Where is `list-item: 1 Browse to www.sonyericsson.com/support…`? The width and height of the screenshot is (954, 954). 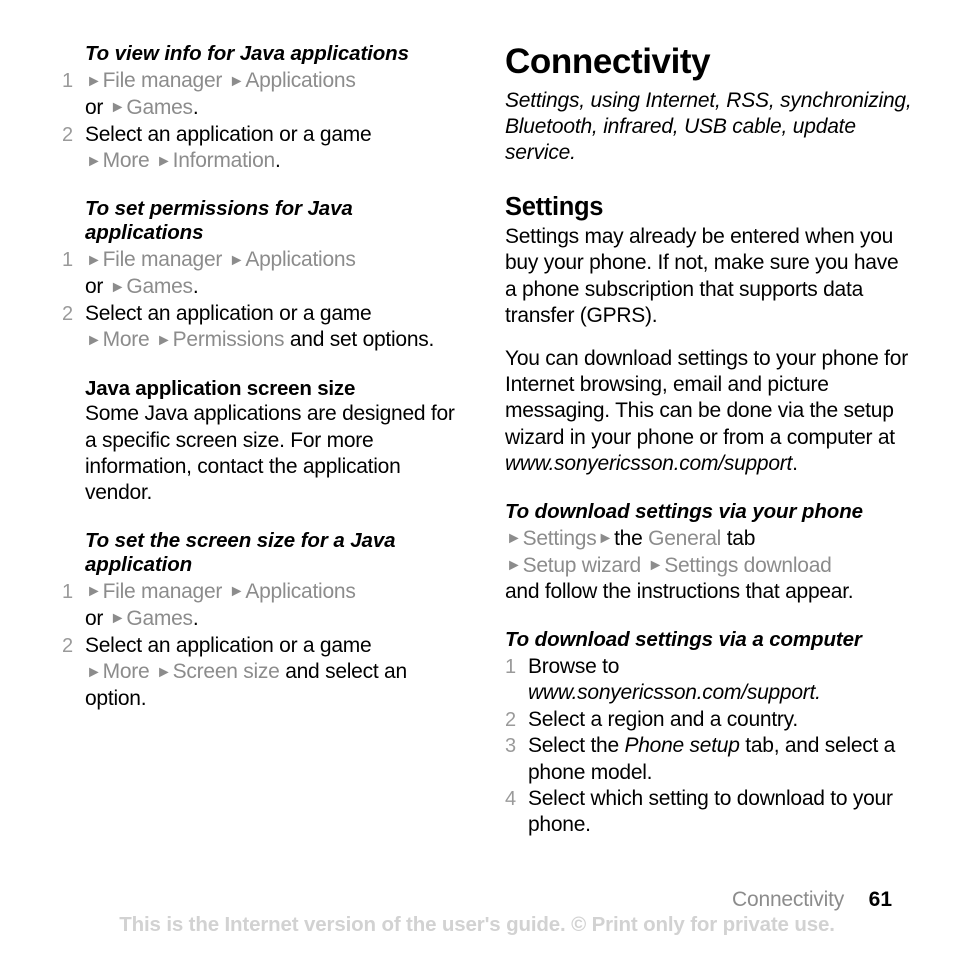 list-item: 1 Browse to www.sonyericsson.com/support… is located at coordinates (710, 680).